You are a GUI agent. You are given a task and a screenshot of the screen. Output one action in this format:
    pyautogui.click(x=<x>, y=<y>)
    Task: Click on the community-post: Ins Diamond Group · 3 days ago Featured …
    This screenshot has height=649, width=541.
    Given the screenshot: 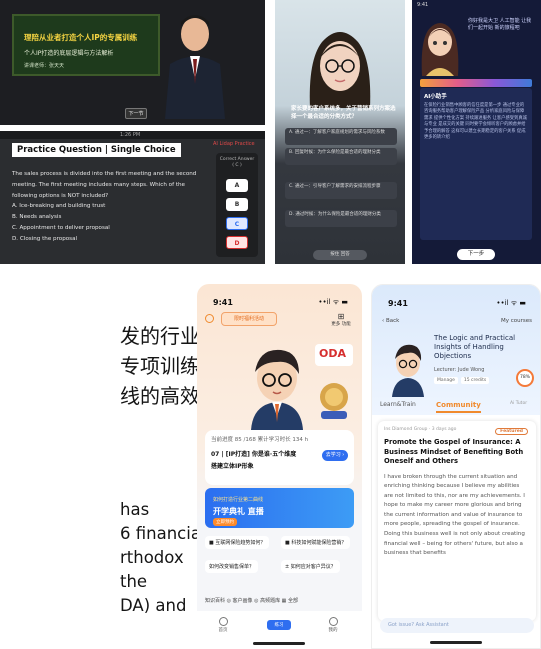 What is the action you would take?
    pyautogui.click(x=457, y=521)
    